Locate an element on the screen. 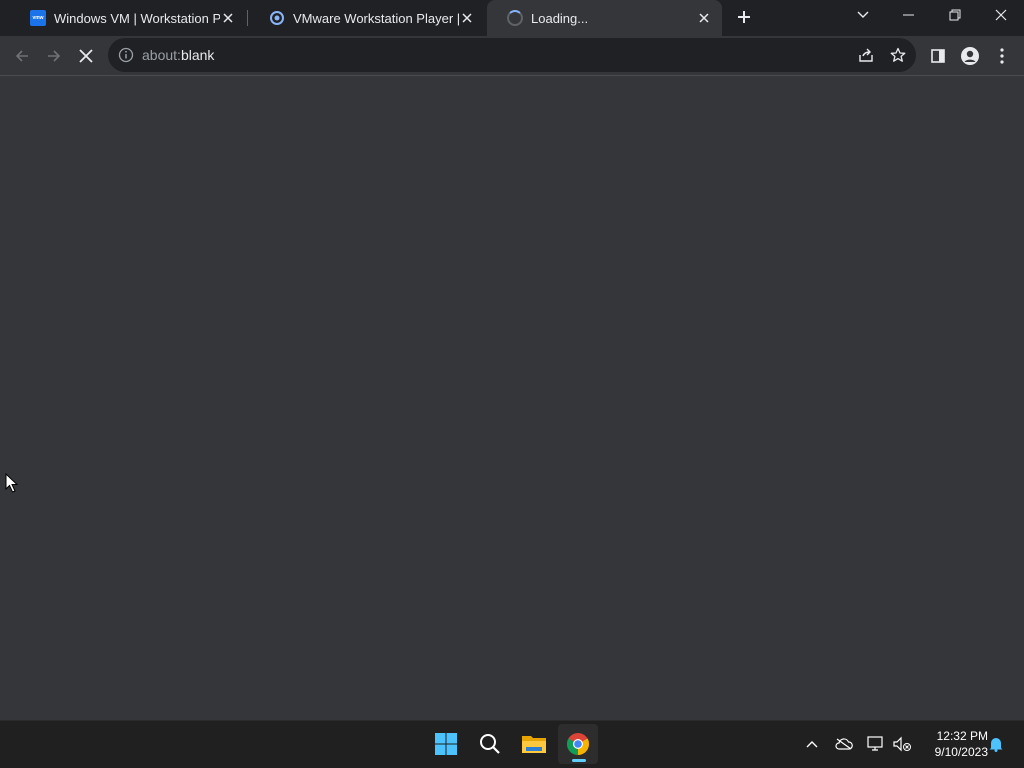 This screenshot has height=768, width=1024. close-window-button is located at coordinates (1001, 15).